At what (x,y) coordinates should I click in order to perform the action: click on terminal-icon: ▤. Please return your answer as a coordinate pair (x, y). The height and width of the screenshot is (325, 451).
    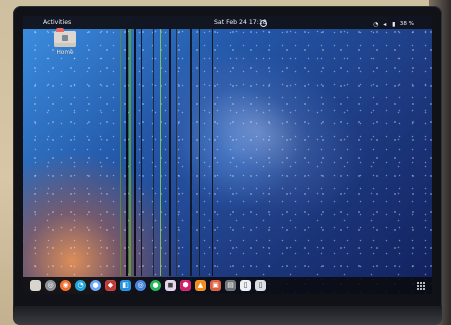
    Looking at the image, I should click on (230, 285).